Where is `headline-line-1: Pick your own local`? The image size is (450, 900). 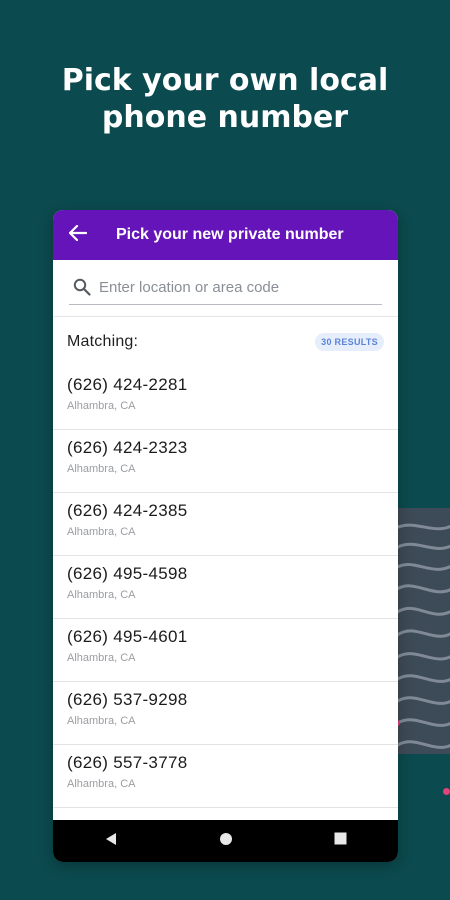
headline-line-1: Pick your own local is located at coordinates (225, 80).